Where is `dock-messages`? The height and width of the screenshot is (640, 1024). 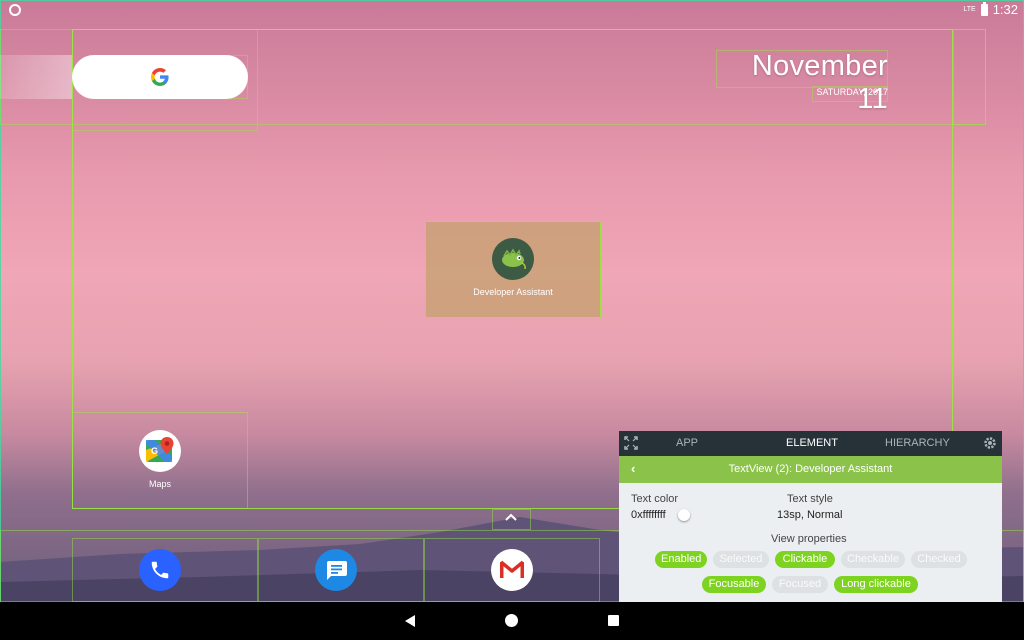 dock-messages is located at coordinates (336, 570).